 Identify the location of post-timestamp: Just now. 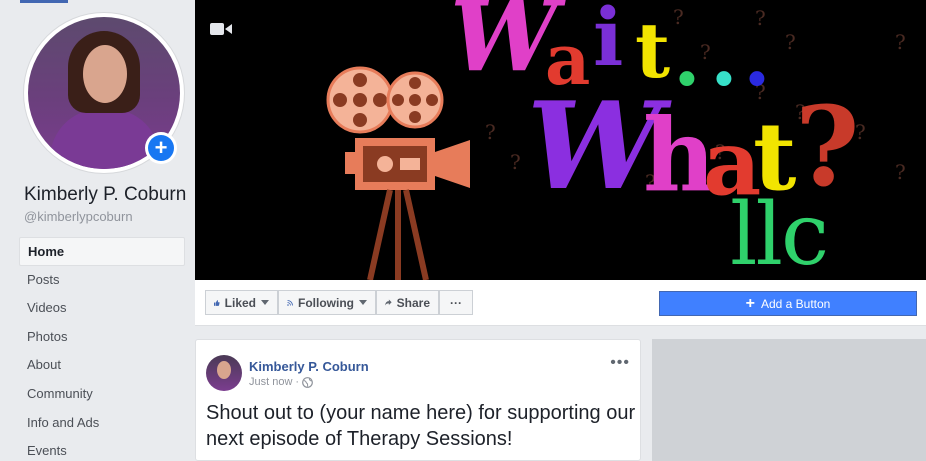
(270, 382).